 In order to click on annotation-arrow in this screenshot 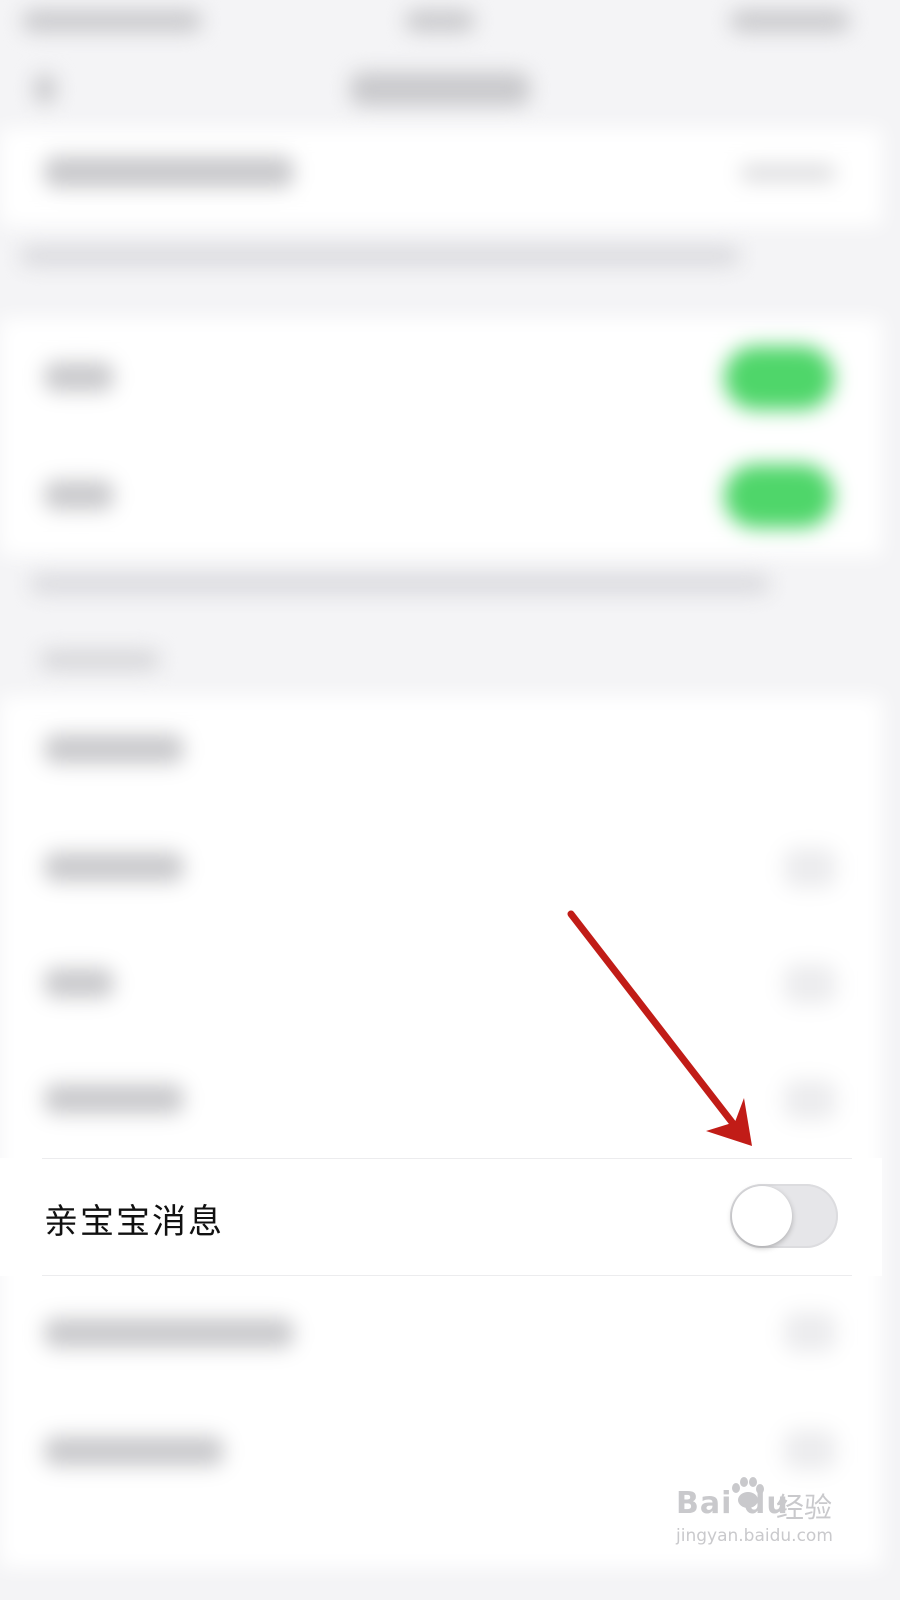, I will do `click(659, 1028)`.